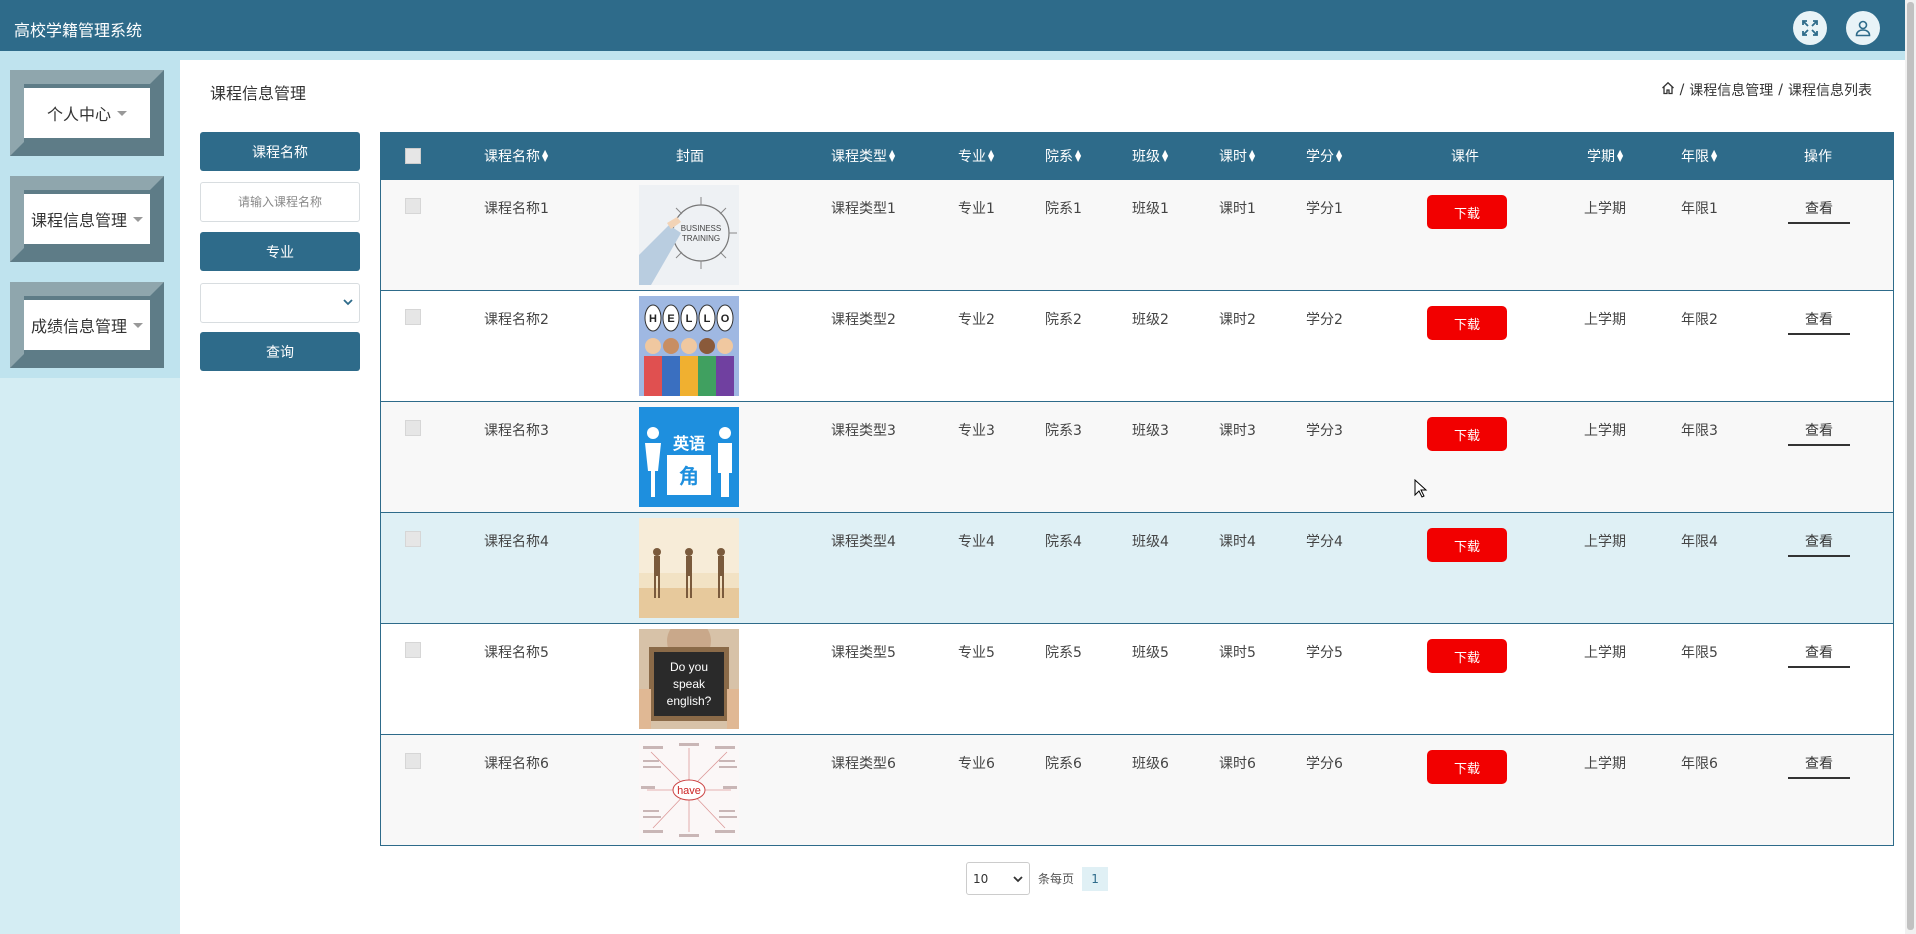 This screenshot has width=1916, height=934. What do you see at coordinates (863, 156) in the screenshot?
I see `column-header-type: 课程类型 ▲ ▼` at bounding box center [863, 156].